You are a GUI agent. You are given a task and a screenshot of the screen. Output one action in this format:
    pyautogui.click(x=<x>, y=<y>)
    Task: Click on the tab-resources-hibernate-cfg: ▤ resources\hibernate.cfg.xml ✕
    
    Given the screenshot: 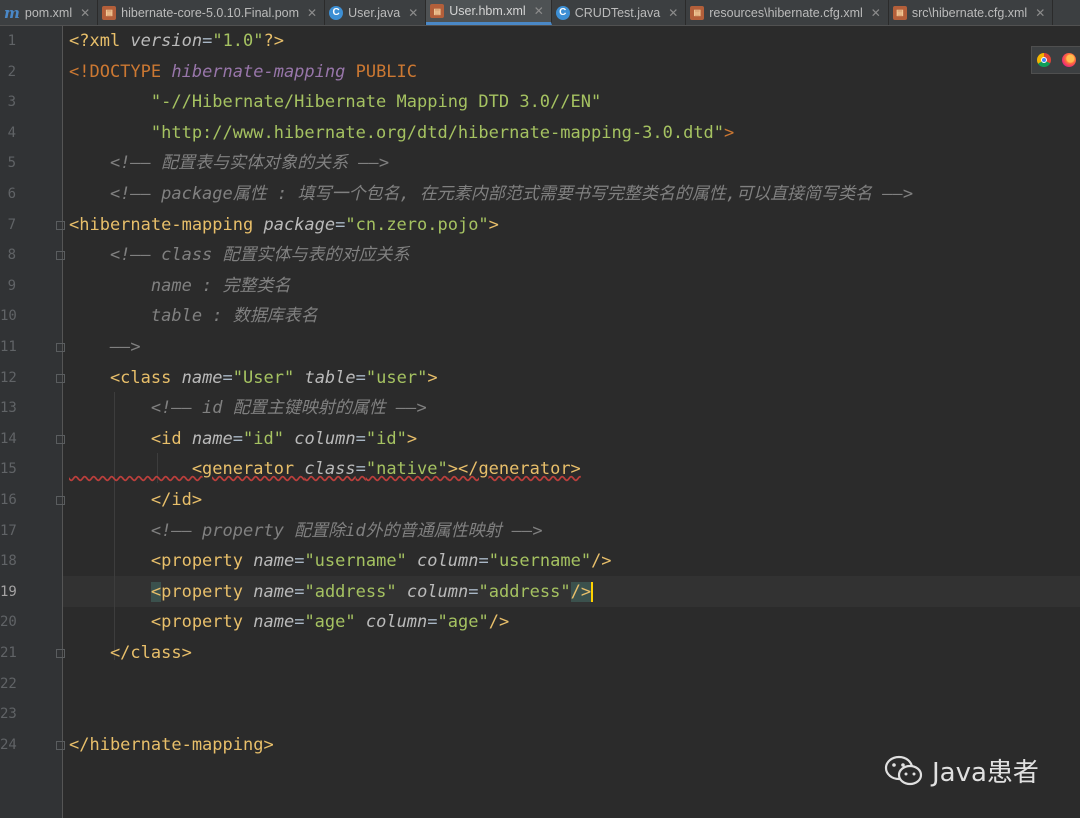 What is the action you would take?
    pyautogui.click(x=787, y=12)
    